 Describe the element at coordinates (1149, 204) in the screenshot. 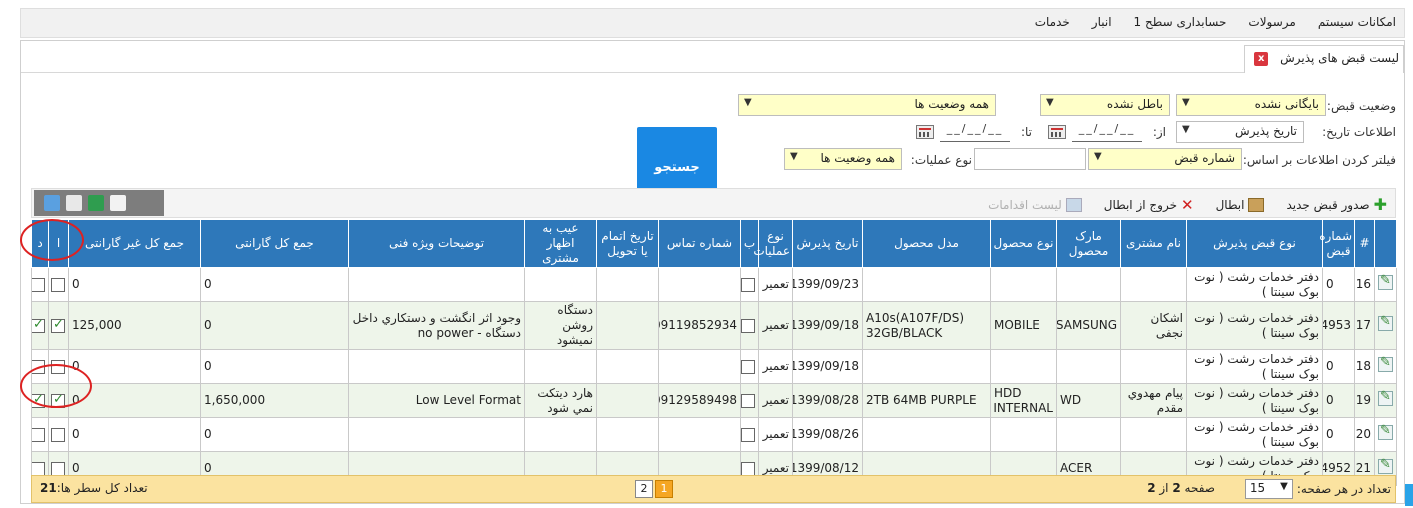

I see `exit-cancel-button: ✕ خروج از ابطال` at that location.